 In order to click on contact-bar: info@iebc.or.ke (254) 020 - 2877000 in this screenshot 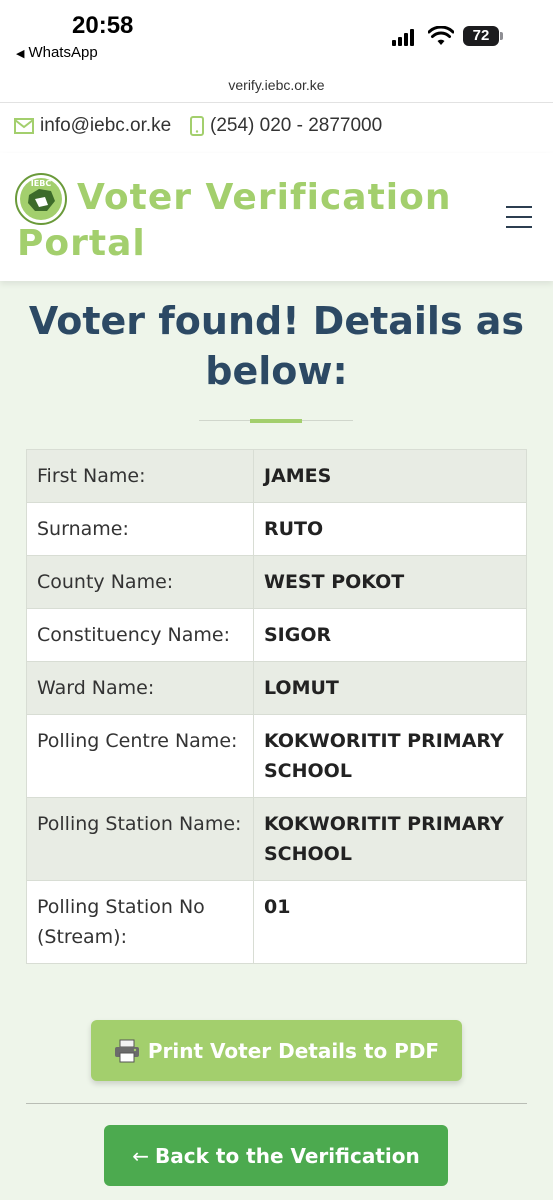, I will do `click(276, 128)`.